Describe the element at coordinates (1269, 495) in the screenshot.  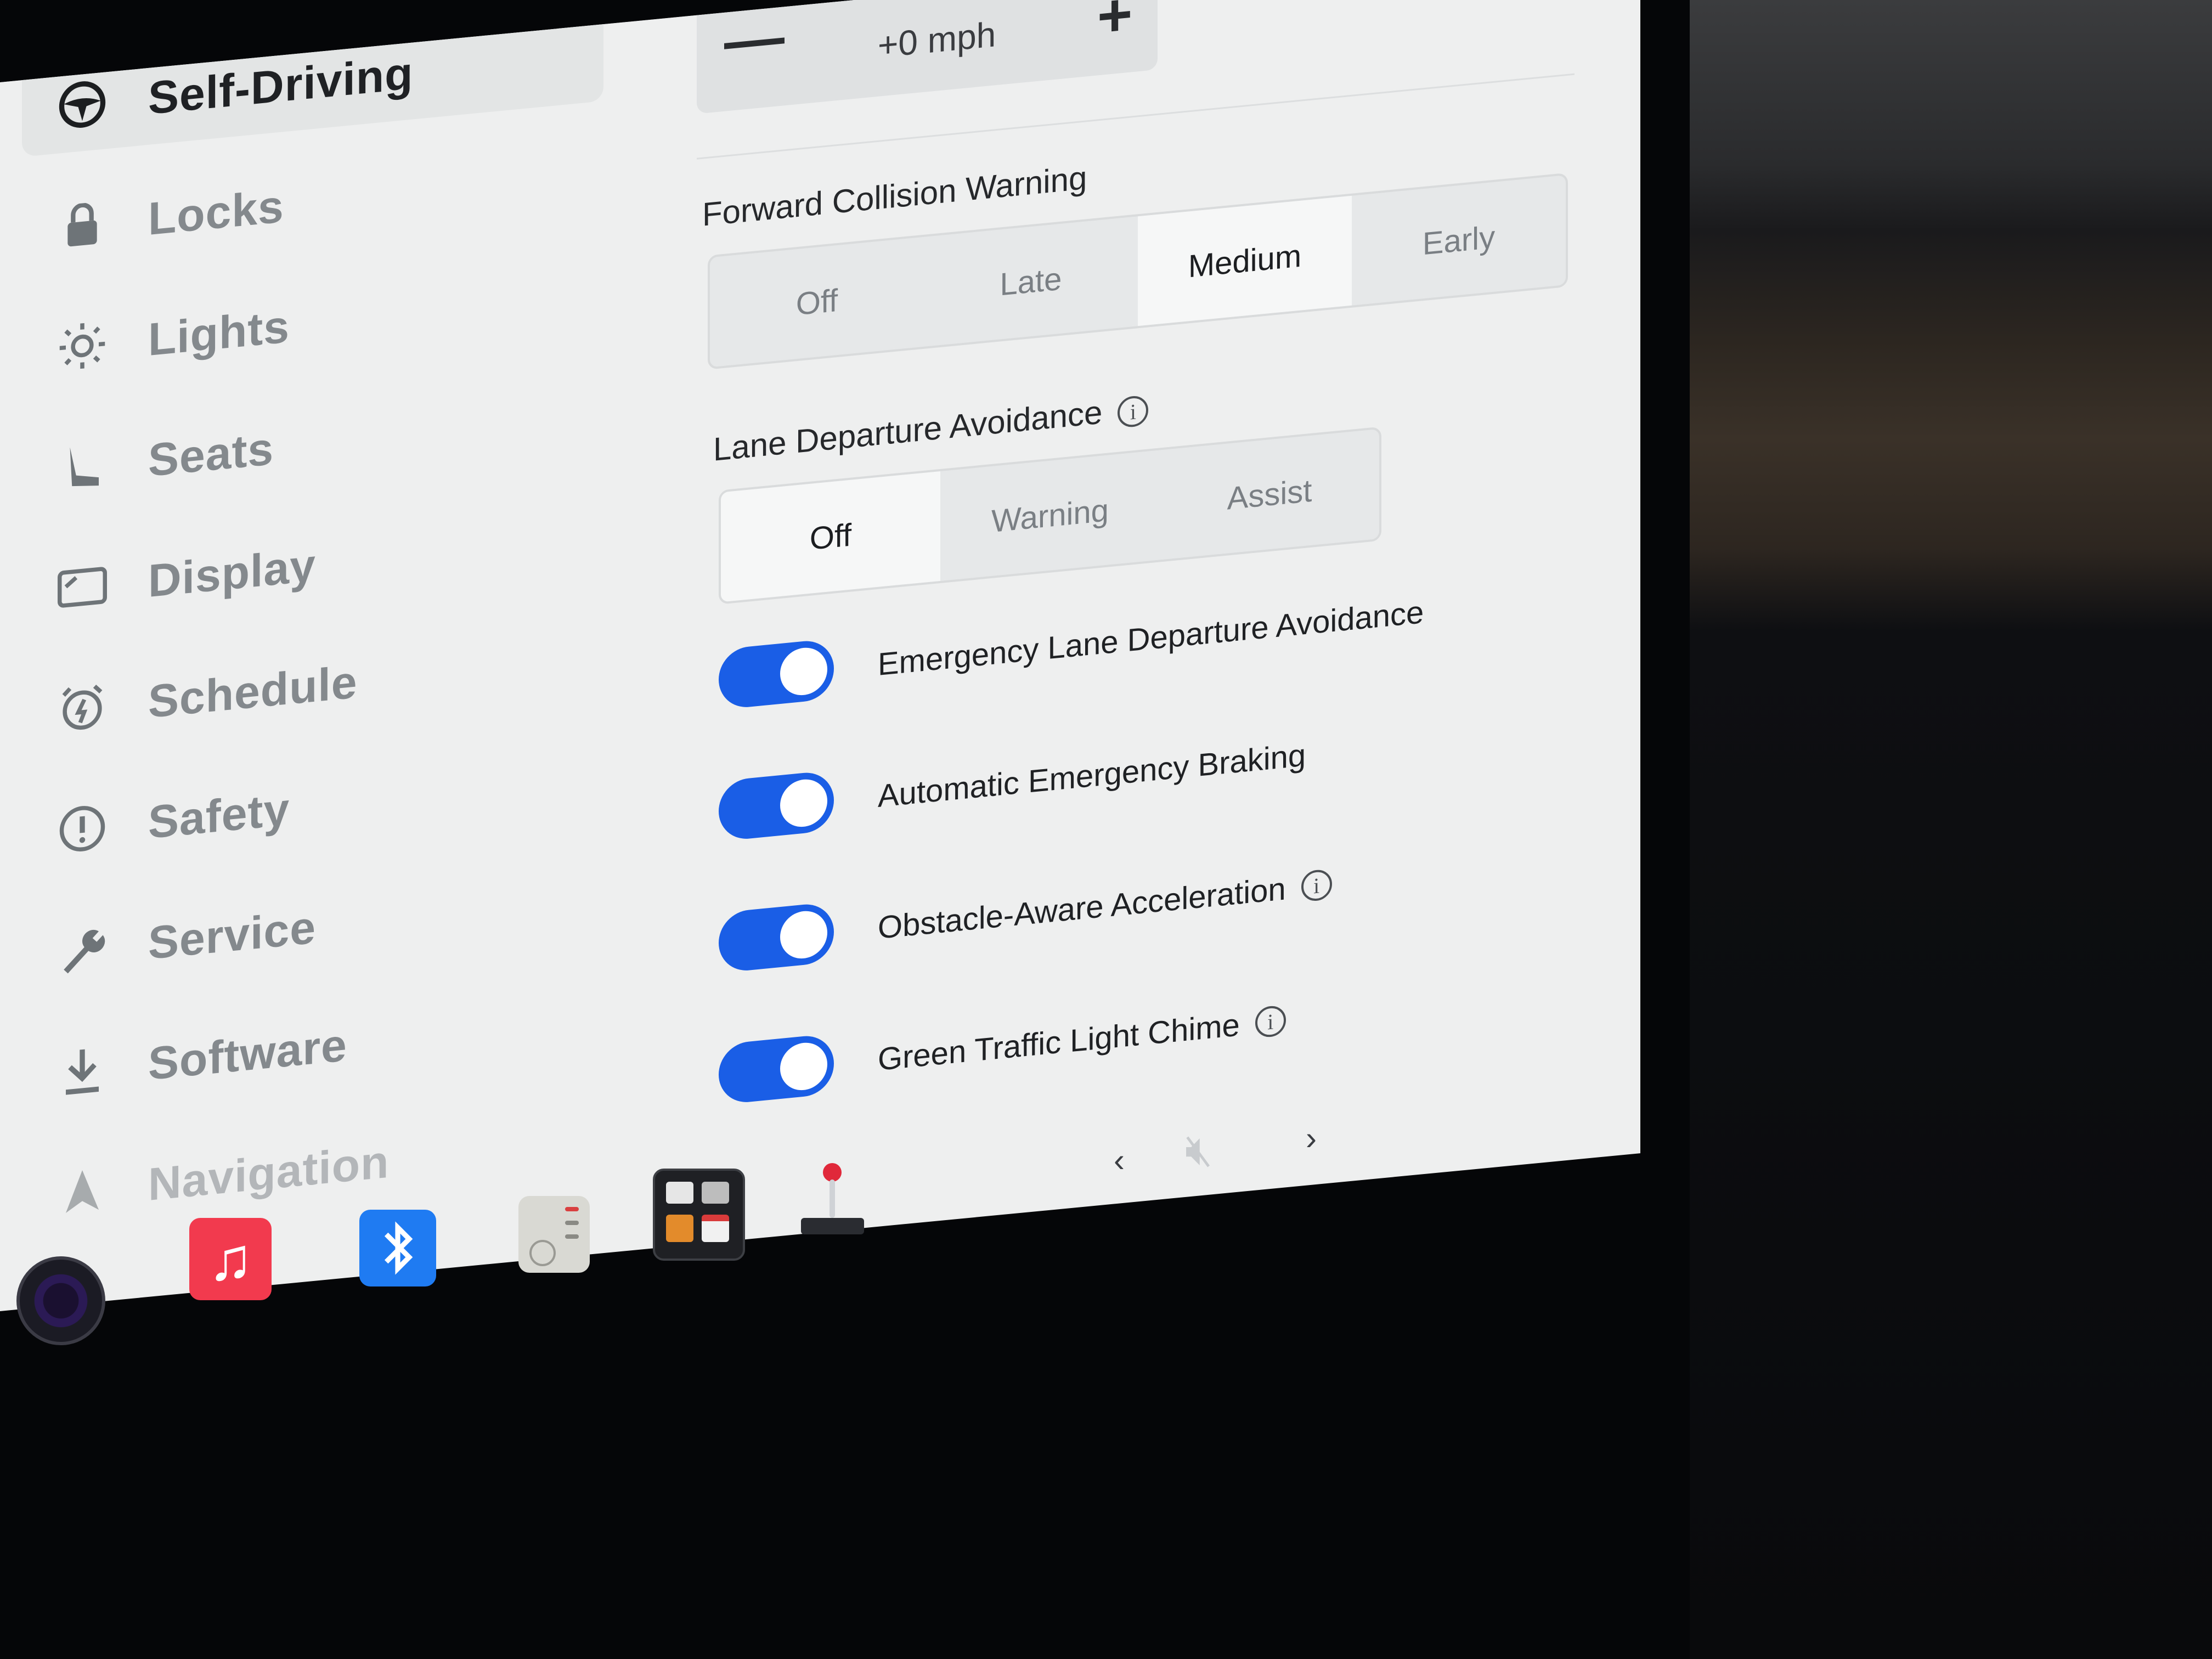
I see `lda-option-assist: Assist` at that location.